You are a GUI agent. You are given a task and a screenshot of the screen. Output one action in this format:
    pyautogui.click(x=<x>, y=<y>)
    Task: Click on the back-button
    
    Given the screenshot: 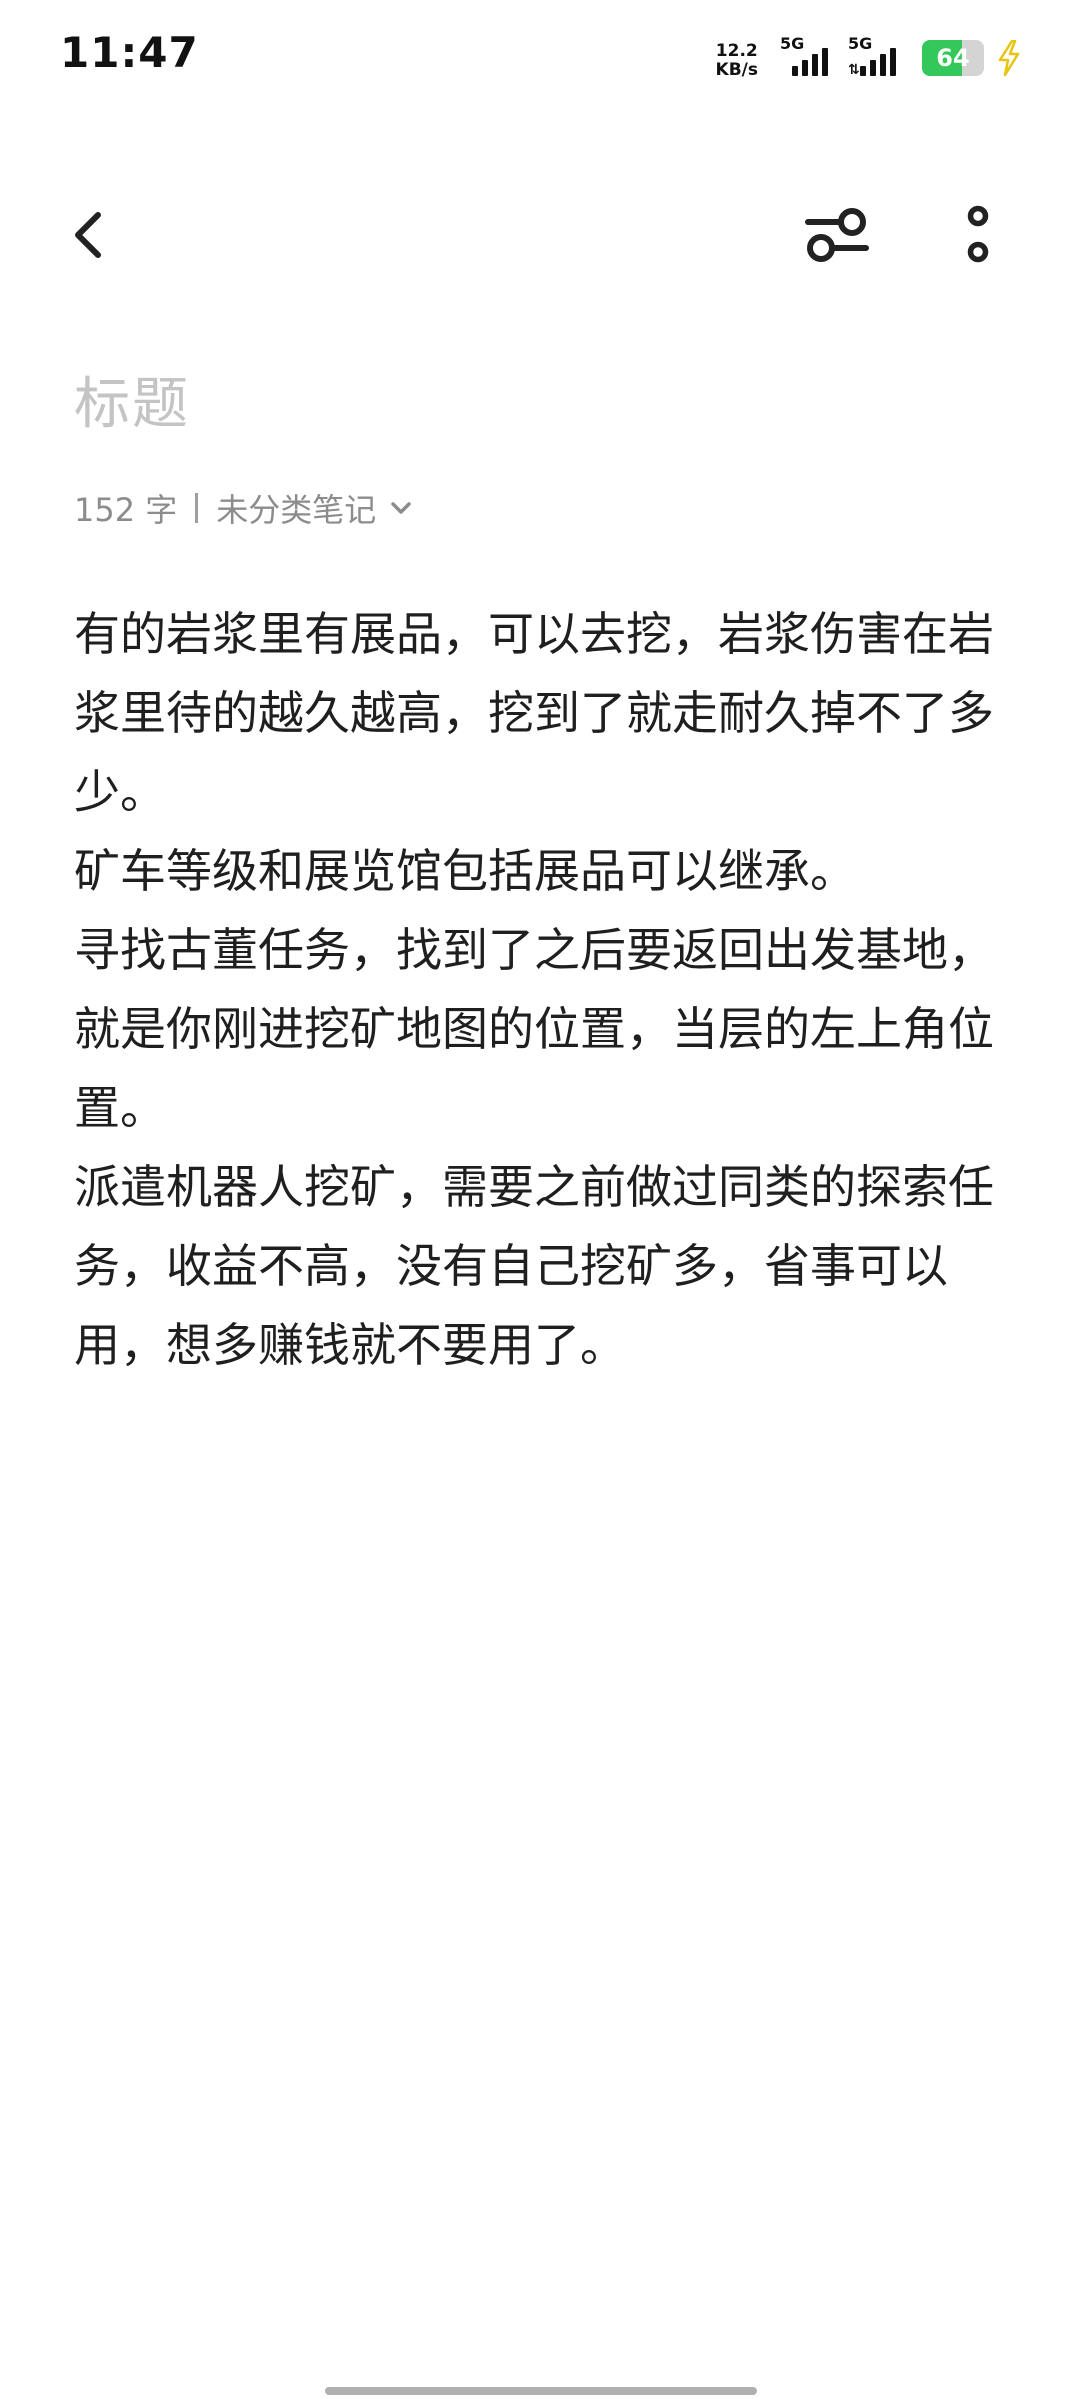 What is the action you would take?
    pyautogui.click(x=90, y=235)
    